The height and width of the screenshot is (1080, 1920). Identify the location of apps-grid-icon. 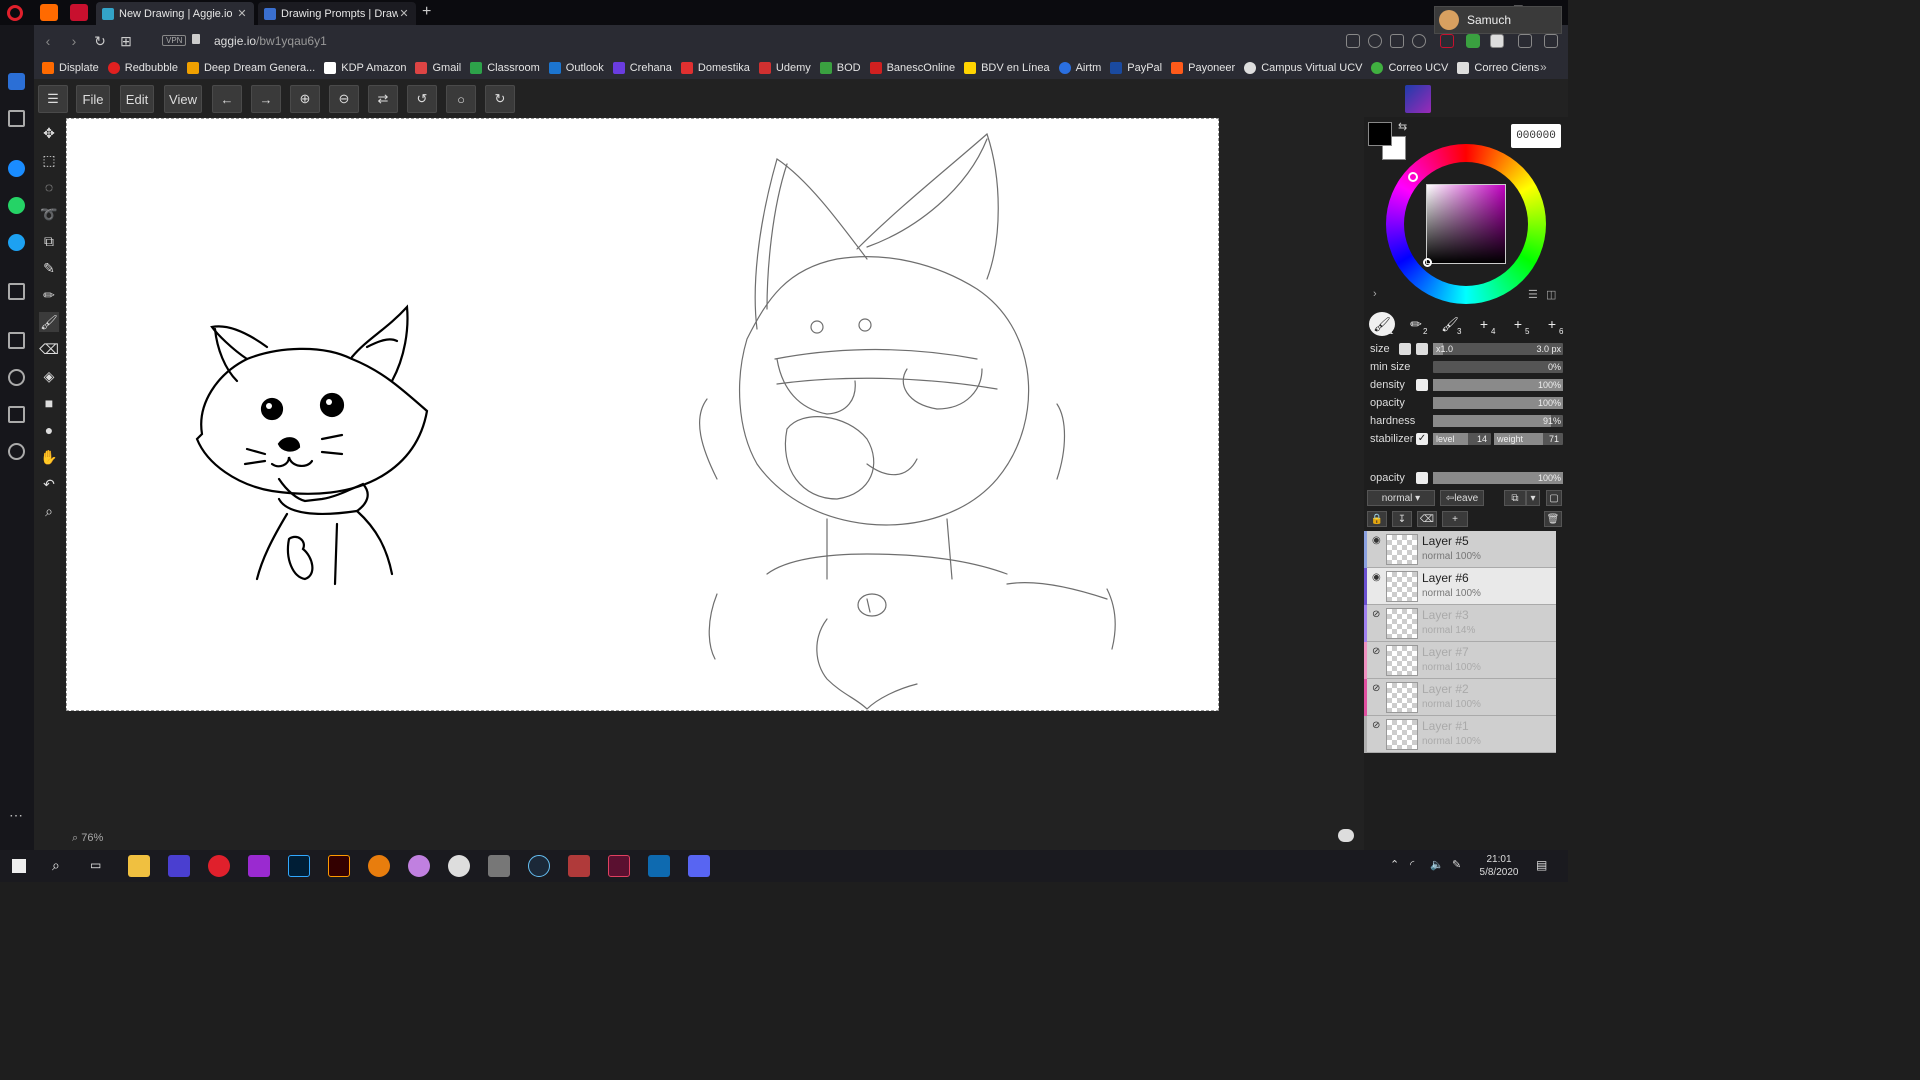
(16, 340).